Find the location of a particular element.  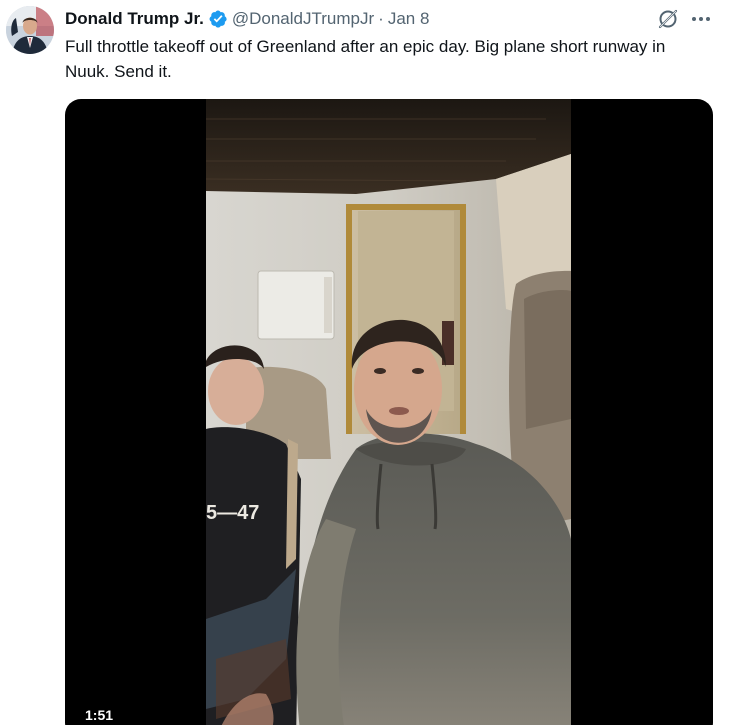

more-icon is located at coordinates (701, 19).